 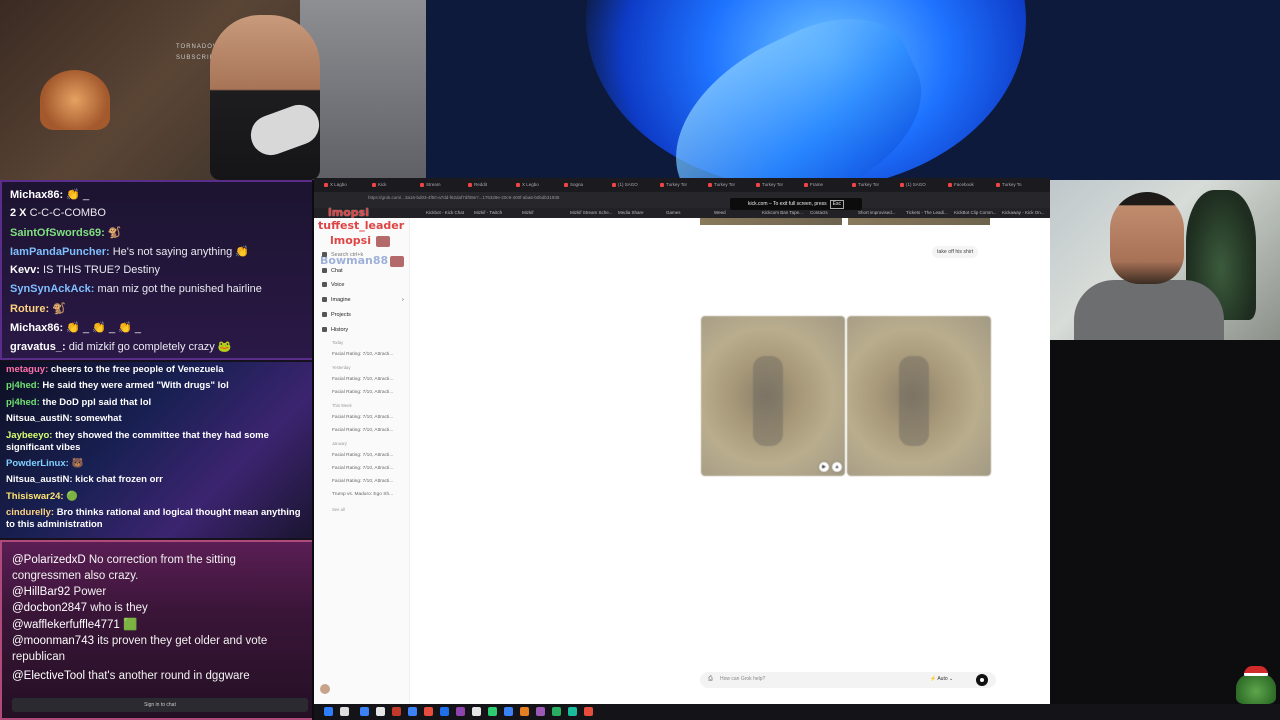 What do you see at coordinates (941, 679) in the screenshot?
I see `model-mode-select: ⚡ Auto ⌄` at bounding box center [941, 679].